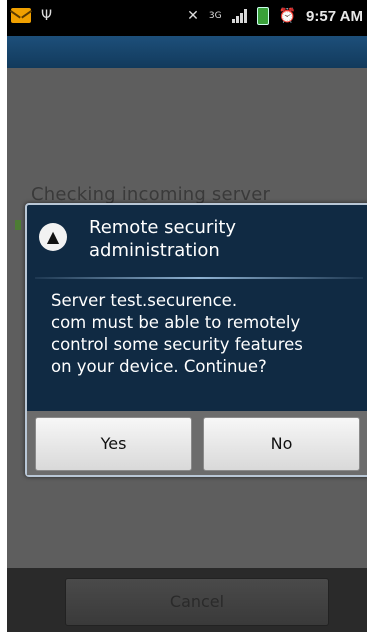  What do you see at coordinates (193, 16) in the screenshot?
I see `mute-icon: ✕` at bounding box center [193, 16].